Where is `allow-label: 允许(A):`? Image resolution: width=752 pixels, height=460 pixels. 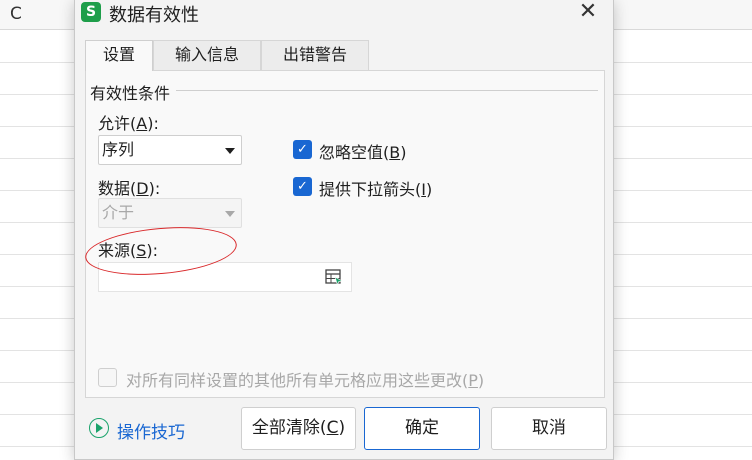 allow-label: 允许(A): is located at coordinates (128, 123).